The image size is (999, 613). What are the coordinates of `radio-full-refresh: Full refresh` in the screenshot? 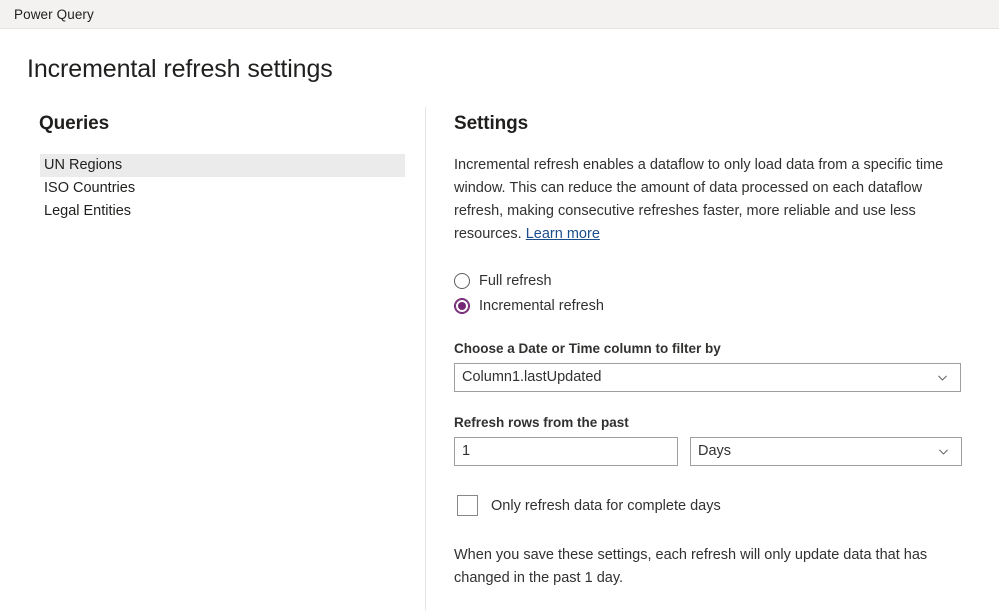 It's located at (726, 280).